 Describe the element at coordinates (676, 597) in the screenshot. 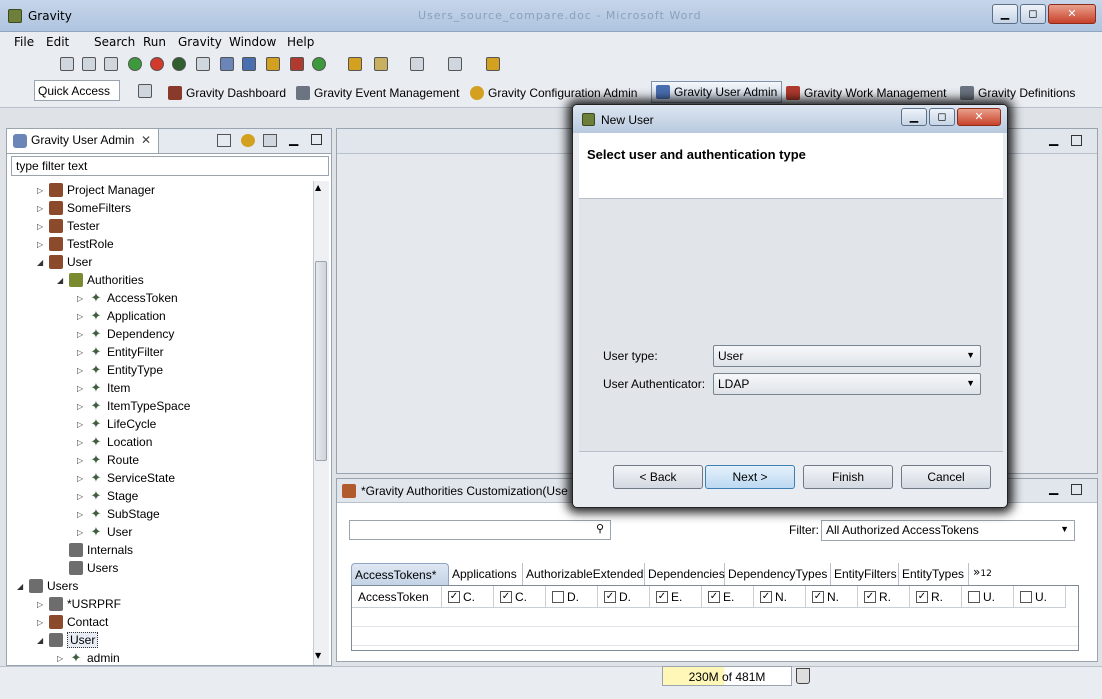

I see `column-header: ✓ E.` at that location.